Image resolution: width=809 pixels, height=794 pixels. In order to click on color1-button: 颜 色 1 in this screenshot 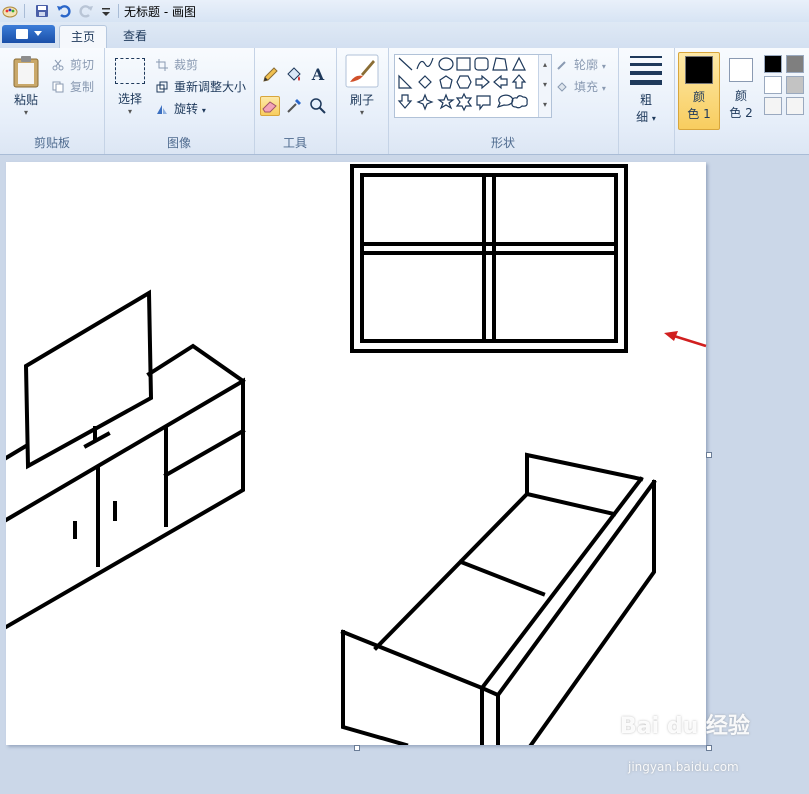, I will do `click(699, 91)`.